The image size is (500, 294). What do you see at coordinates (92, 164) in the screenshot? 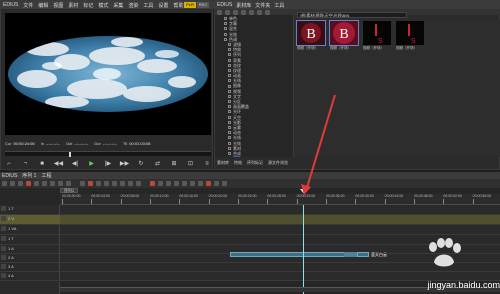
I see `play-icon: ▶` at bounding box center [92, 164].